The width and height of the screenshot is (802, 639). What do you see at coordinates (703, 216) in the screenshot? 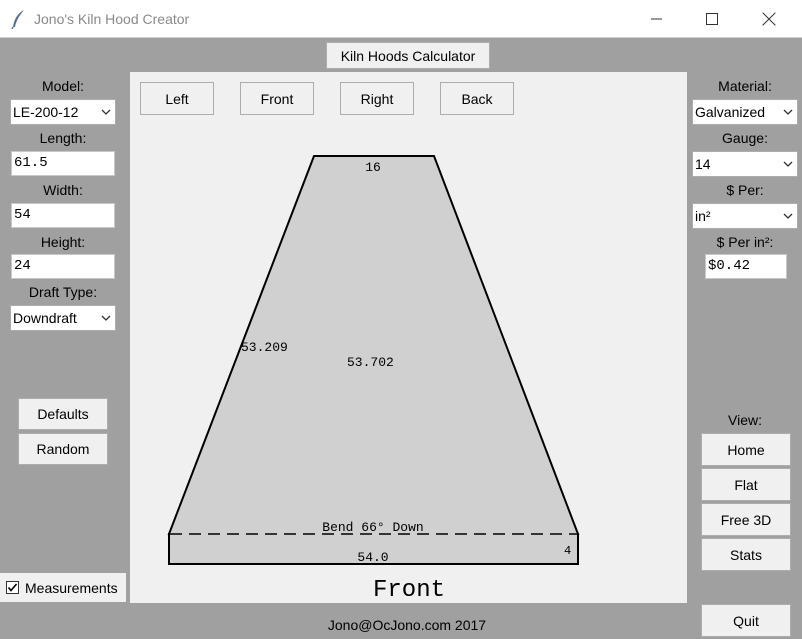
I see `per-unit-value: in²` at bounding box center [703, 216].